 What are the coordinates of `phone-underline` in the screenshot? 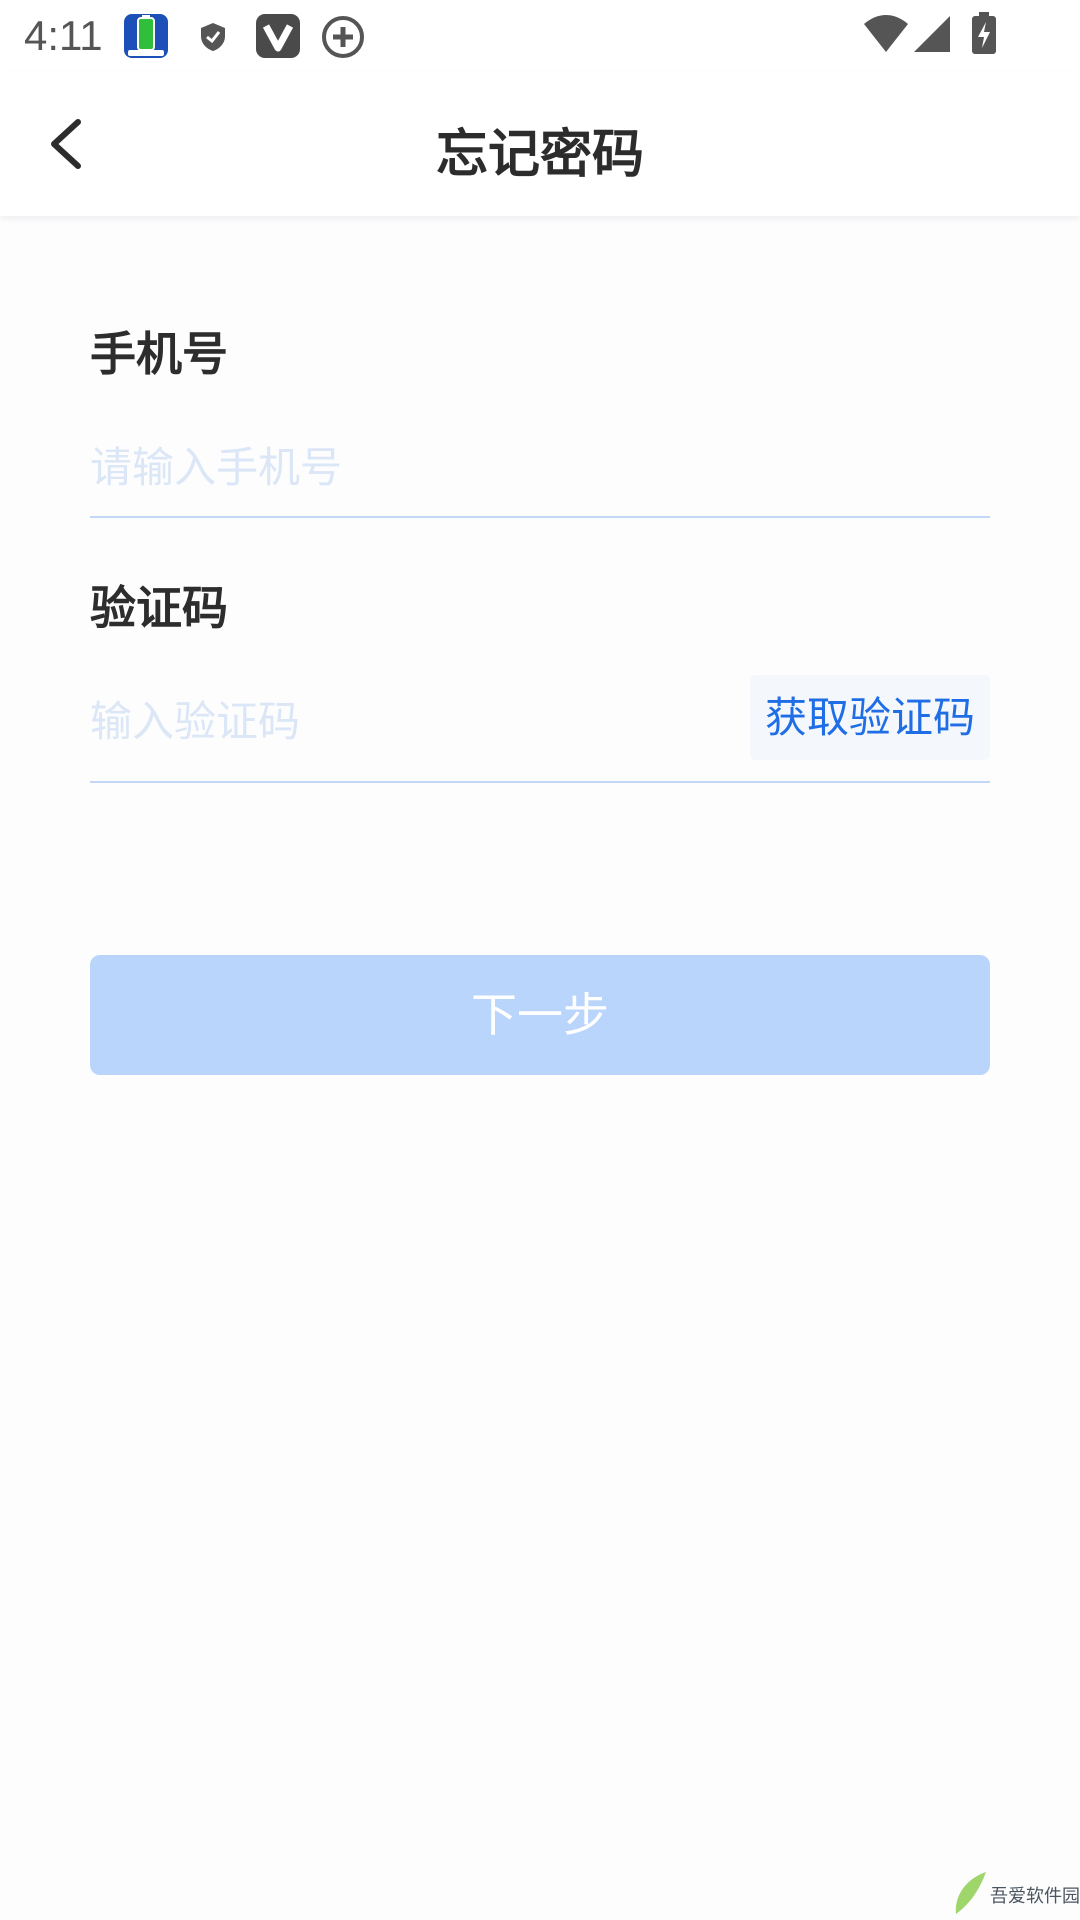 It's located at (540, 517).